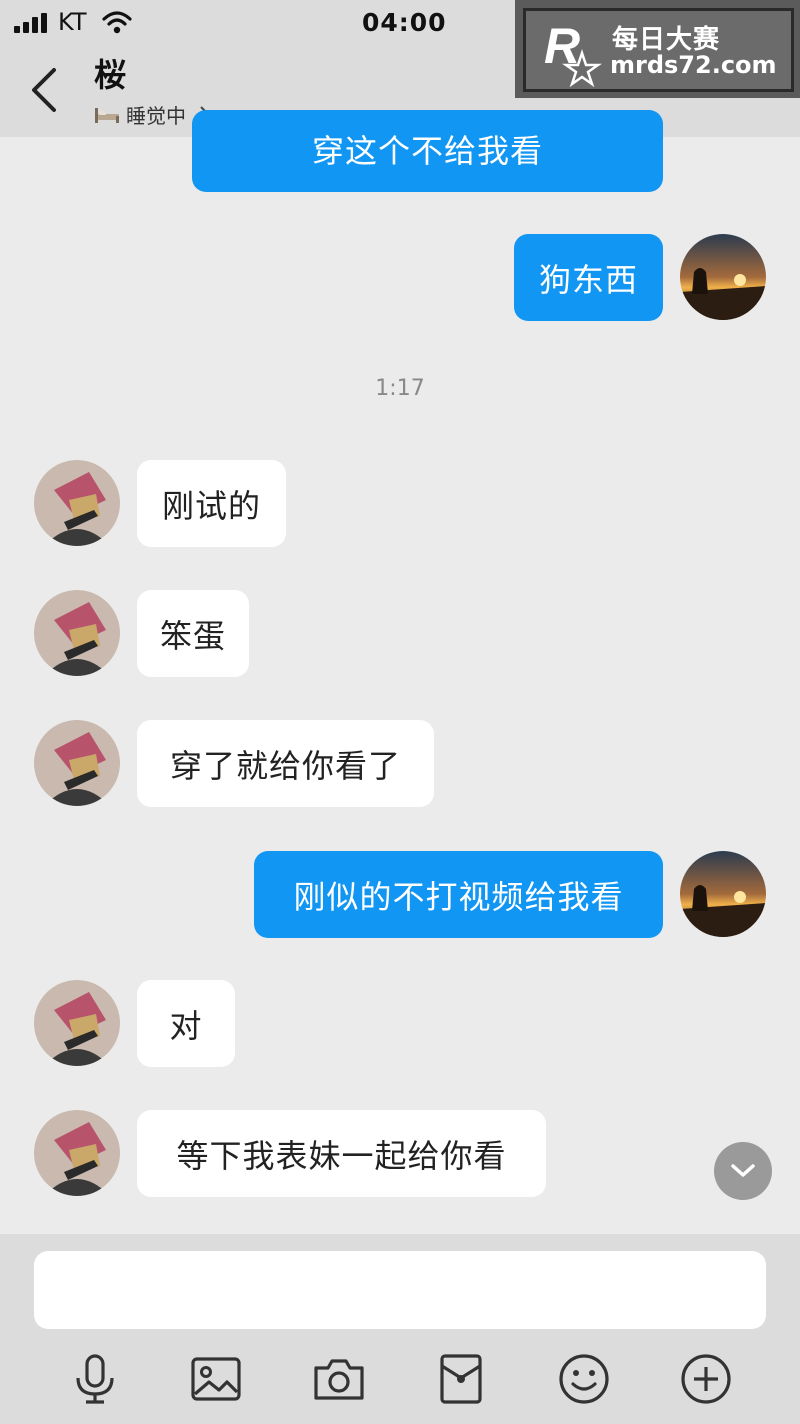  I want to click on message-bubble-incoming: 笨蛋, so click(193, 633).